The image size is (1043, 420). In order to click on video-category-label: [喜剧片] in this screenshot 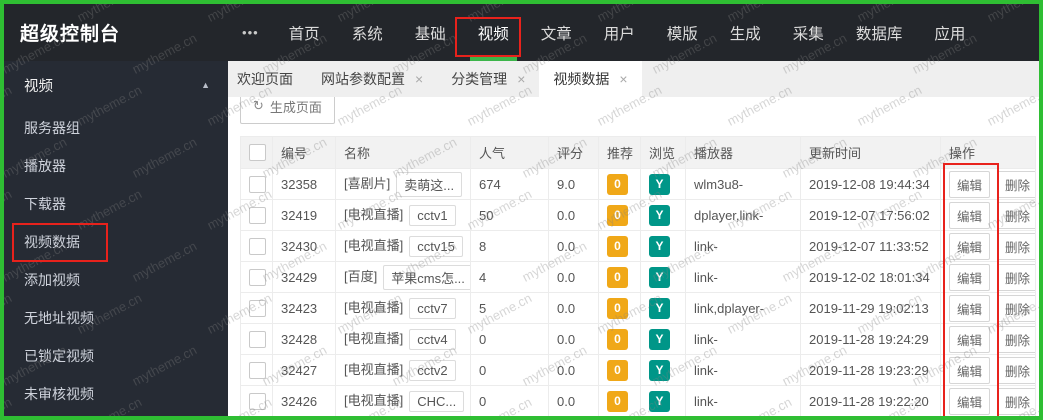, I will do `click(367, 183)`.